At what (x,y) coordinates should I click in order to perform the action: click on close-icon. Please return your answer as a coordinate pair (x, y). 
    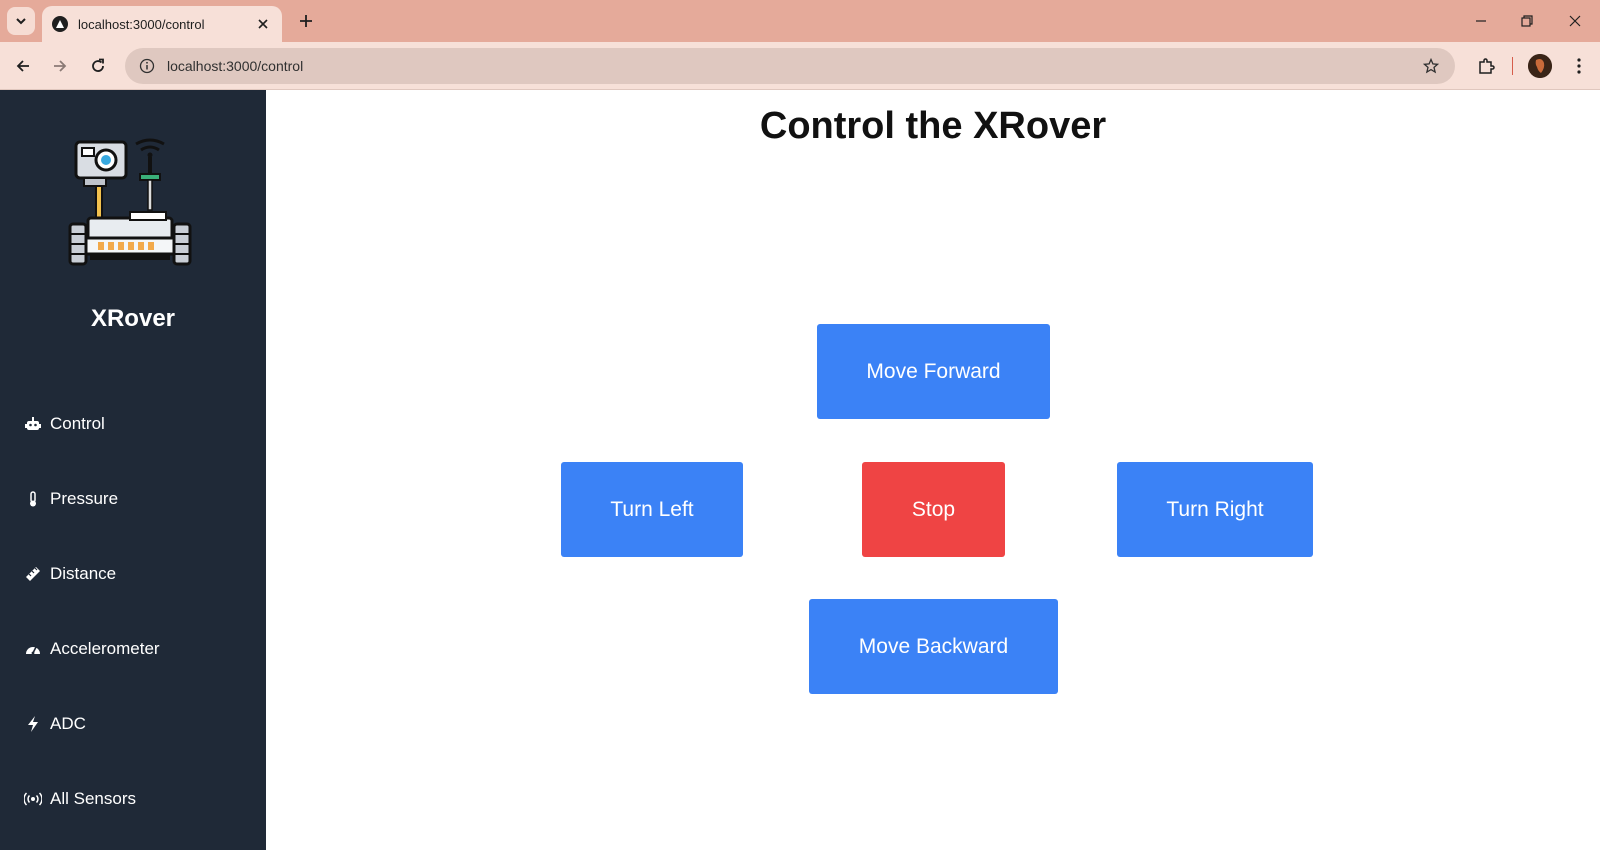
    Looking at the image, I should click on (1575, 21).